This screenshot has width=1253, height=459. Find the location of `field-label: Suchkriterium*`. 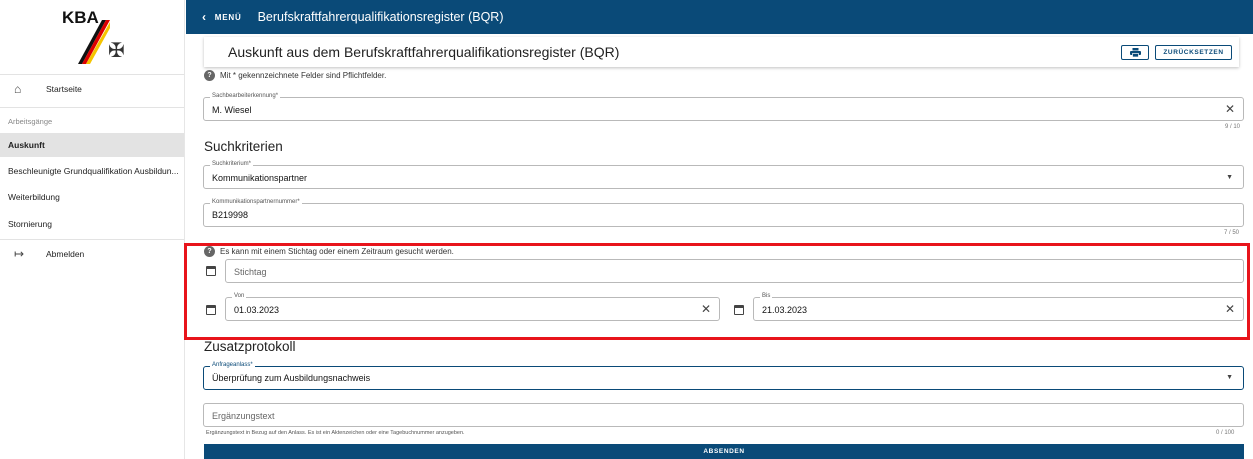

field-label: Suchkriterium* is located at coordinates (232, 164).